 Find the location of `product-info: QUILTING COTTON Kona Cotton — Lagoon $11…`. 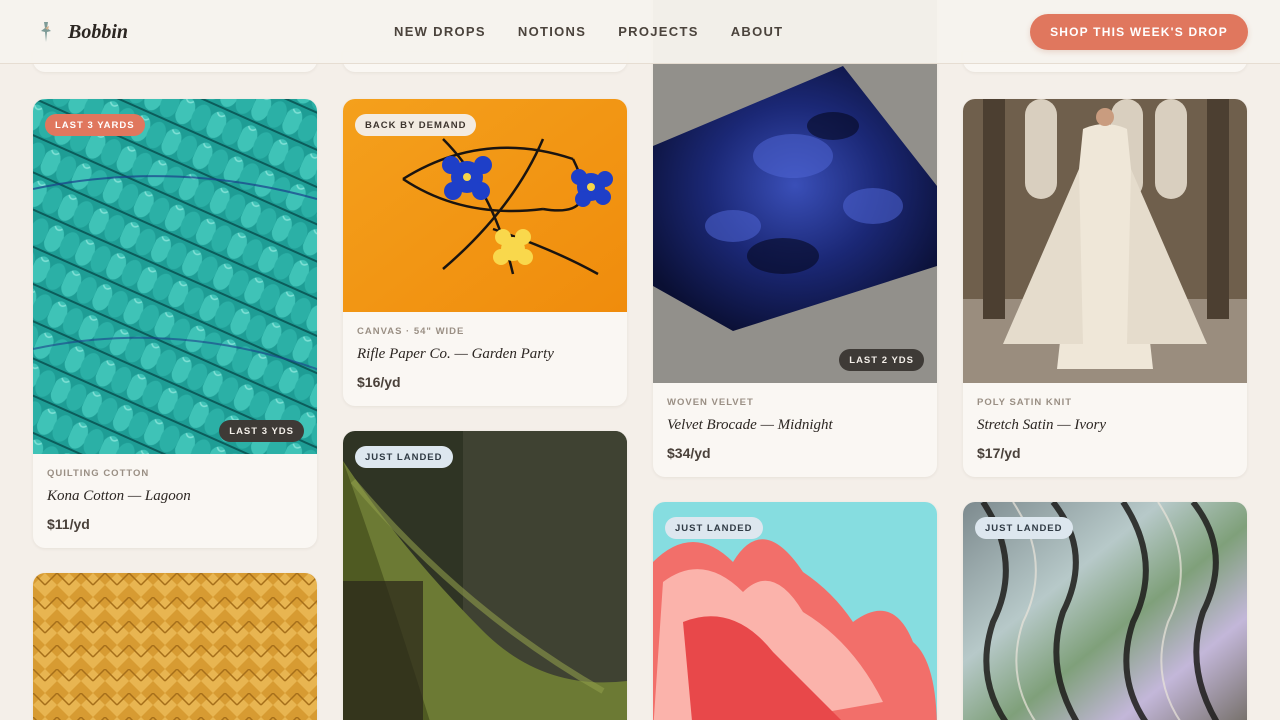

product-info: QUILTING COTTON Kona Cotton — Lagoon $11… is located at coordinates (175, 501).